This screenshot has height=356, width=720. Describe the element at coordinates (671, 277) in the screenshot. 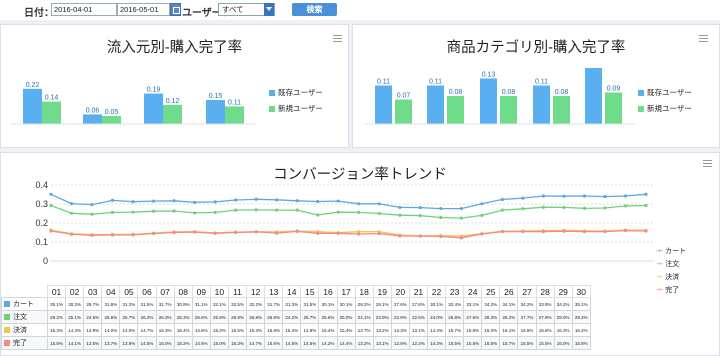

I see `legend-item: -•- 決済` at that location.